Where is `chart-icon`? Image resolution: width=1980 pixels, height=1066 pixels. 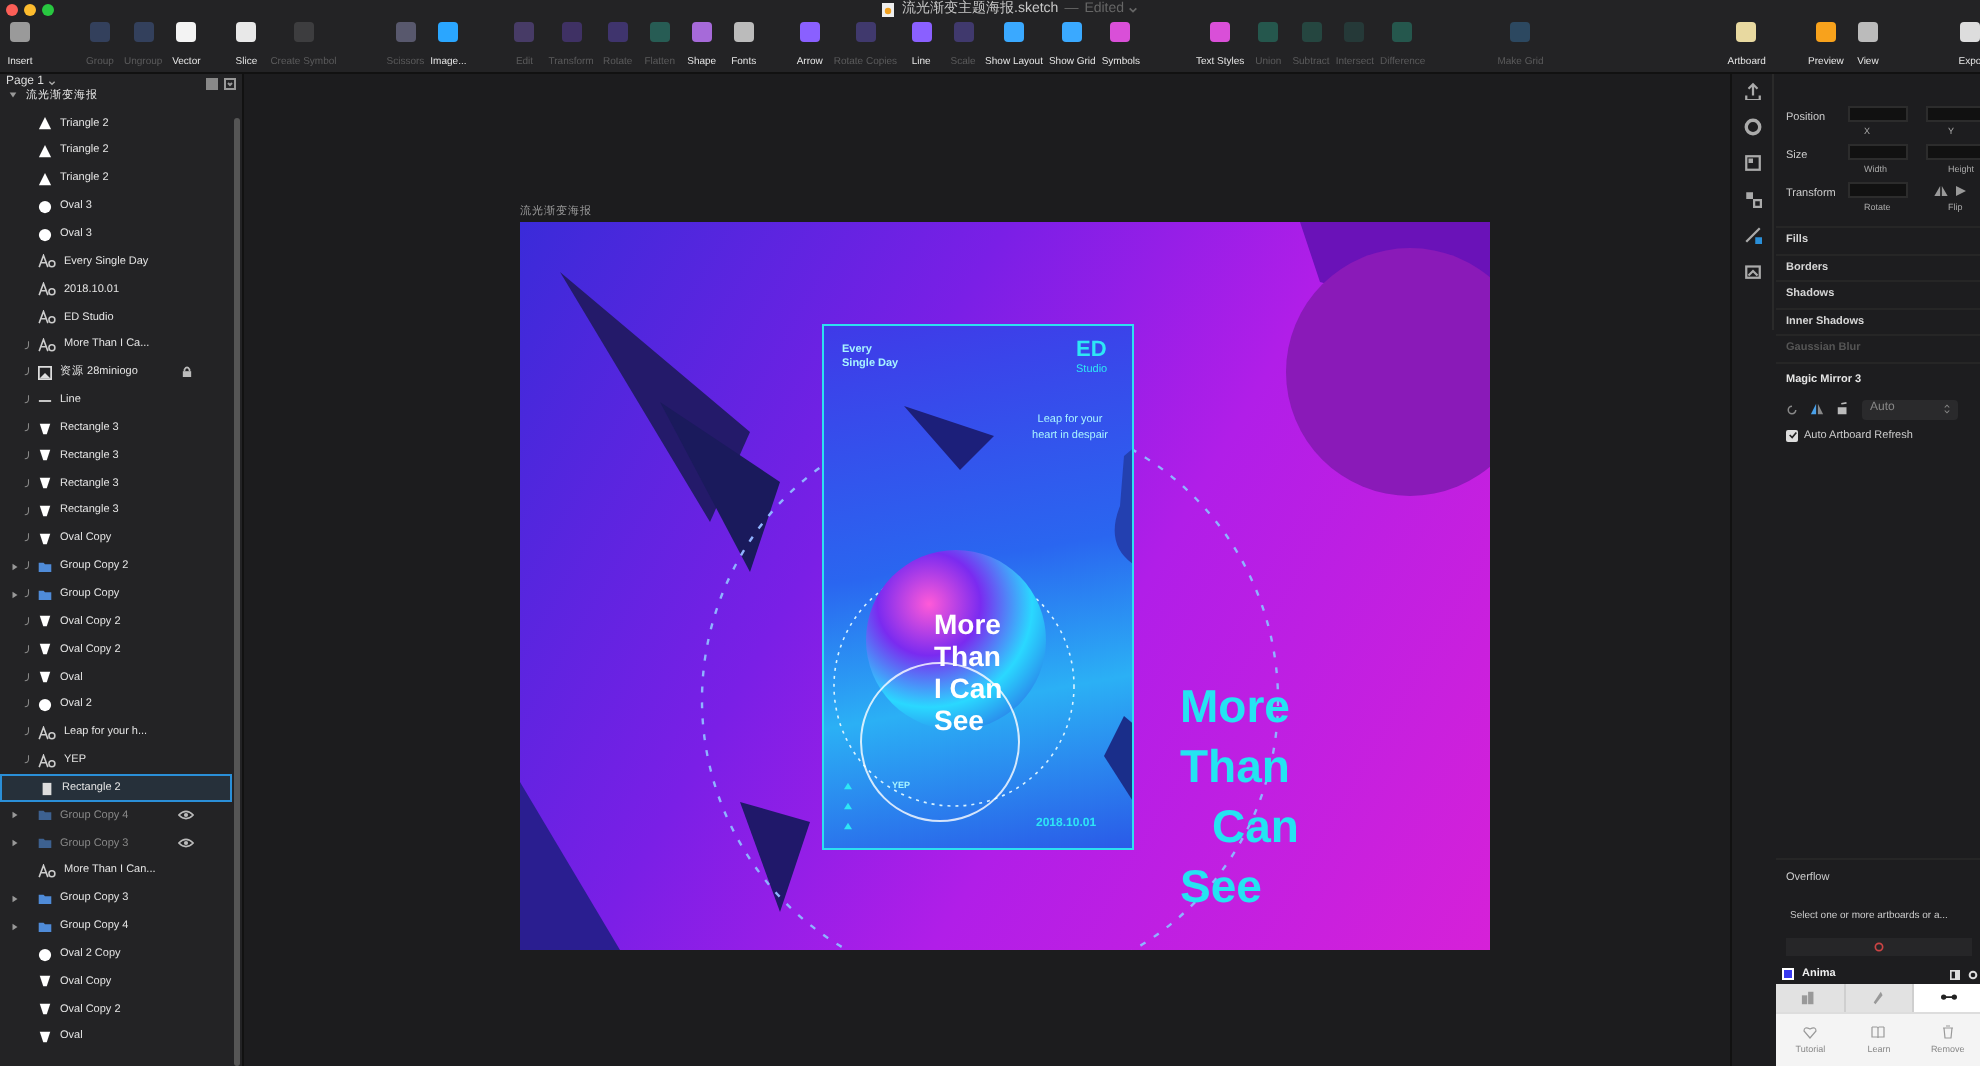
chart-icon is located at coordinates (1809, 998).